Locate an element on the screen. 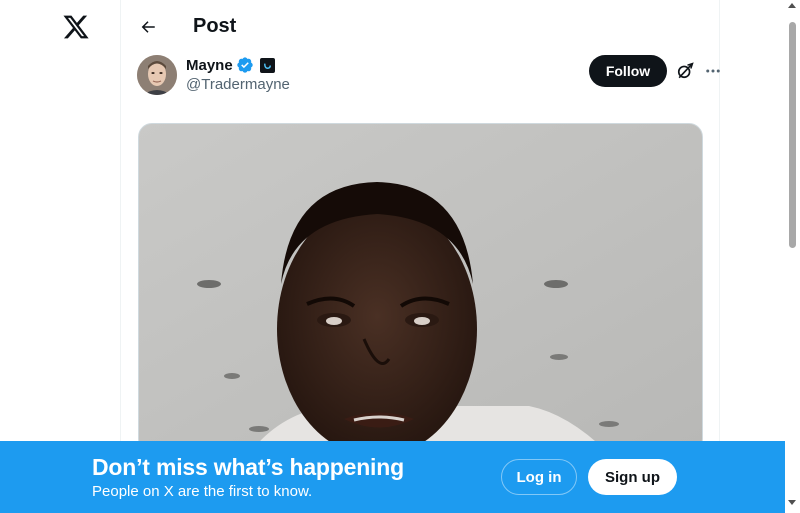 Image resolution: width=800 pixels, height=513 pixels. back-arrow-icon is located at coordinates (148, 27).